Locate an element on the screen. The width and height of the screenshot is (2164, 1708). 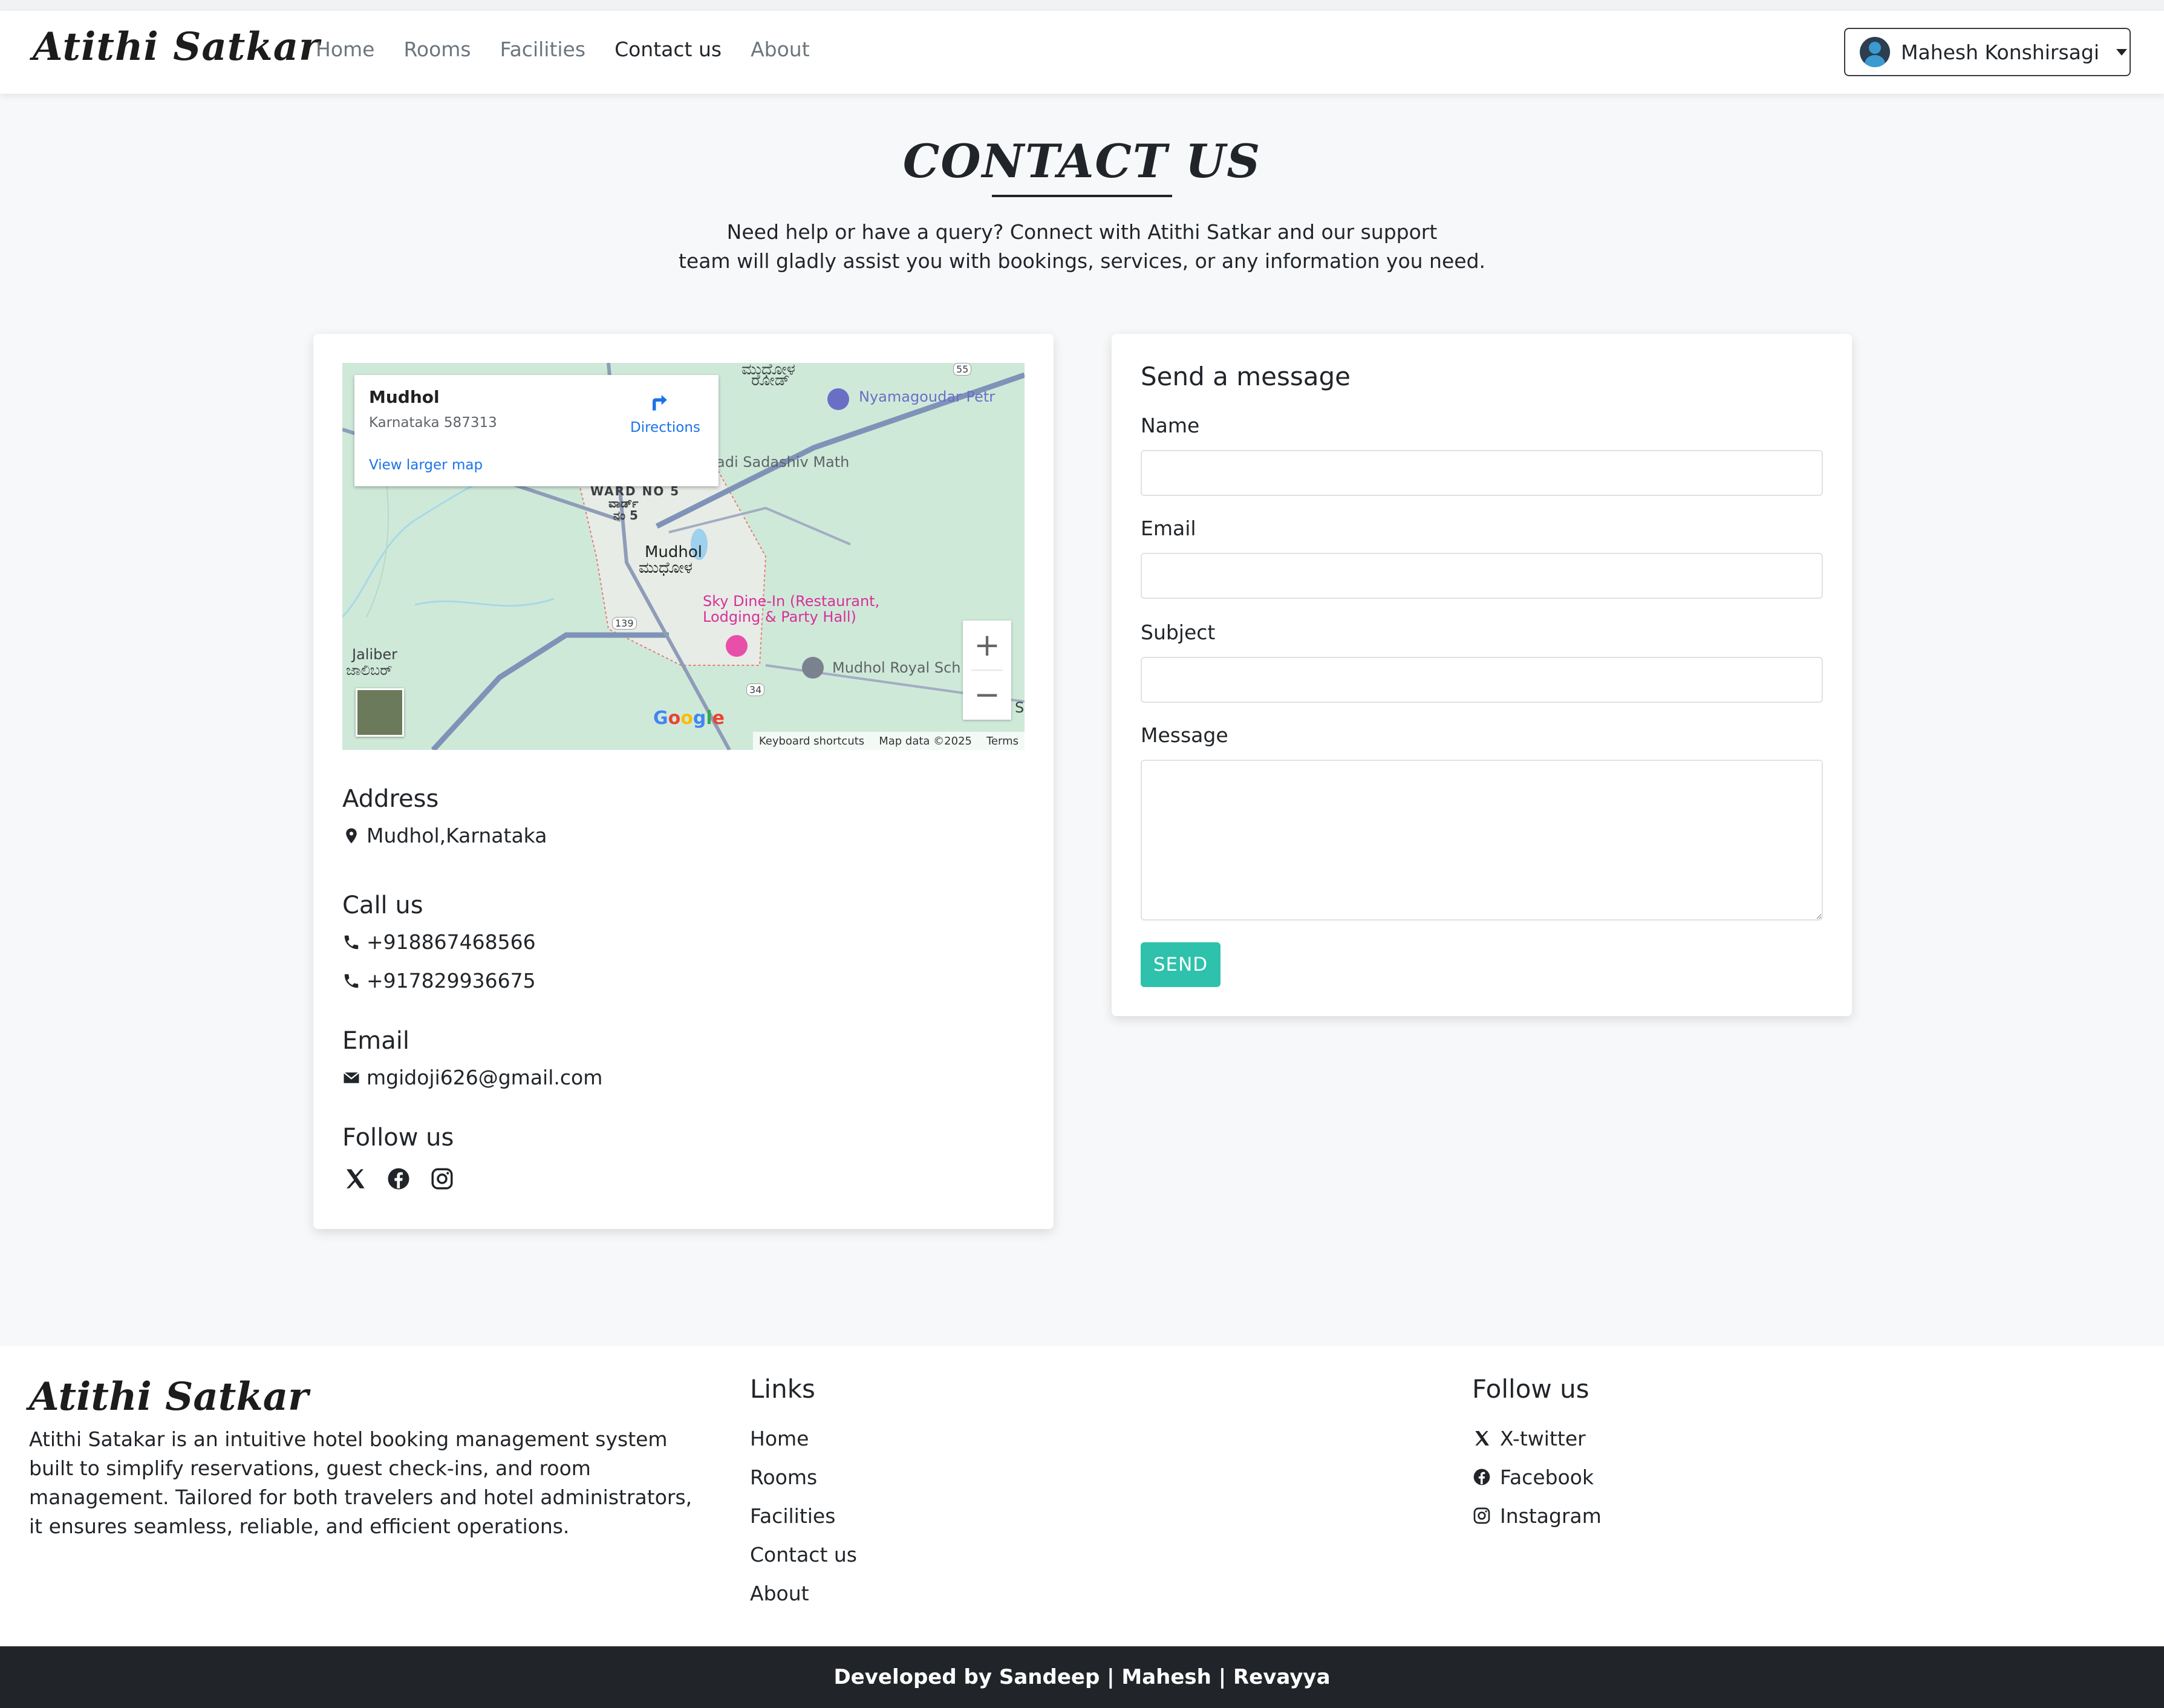
footer-social-instagram: Instagram is located at coordinates (1537, 1515).